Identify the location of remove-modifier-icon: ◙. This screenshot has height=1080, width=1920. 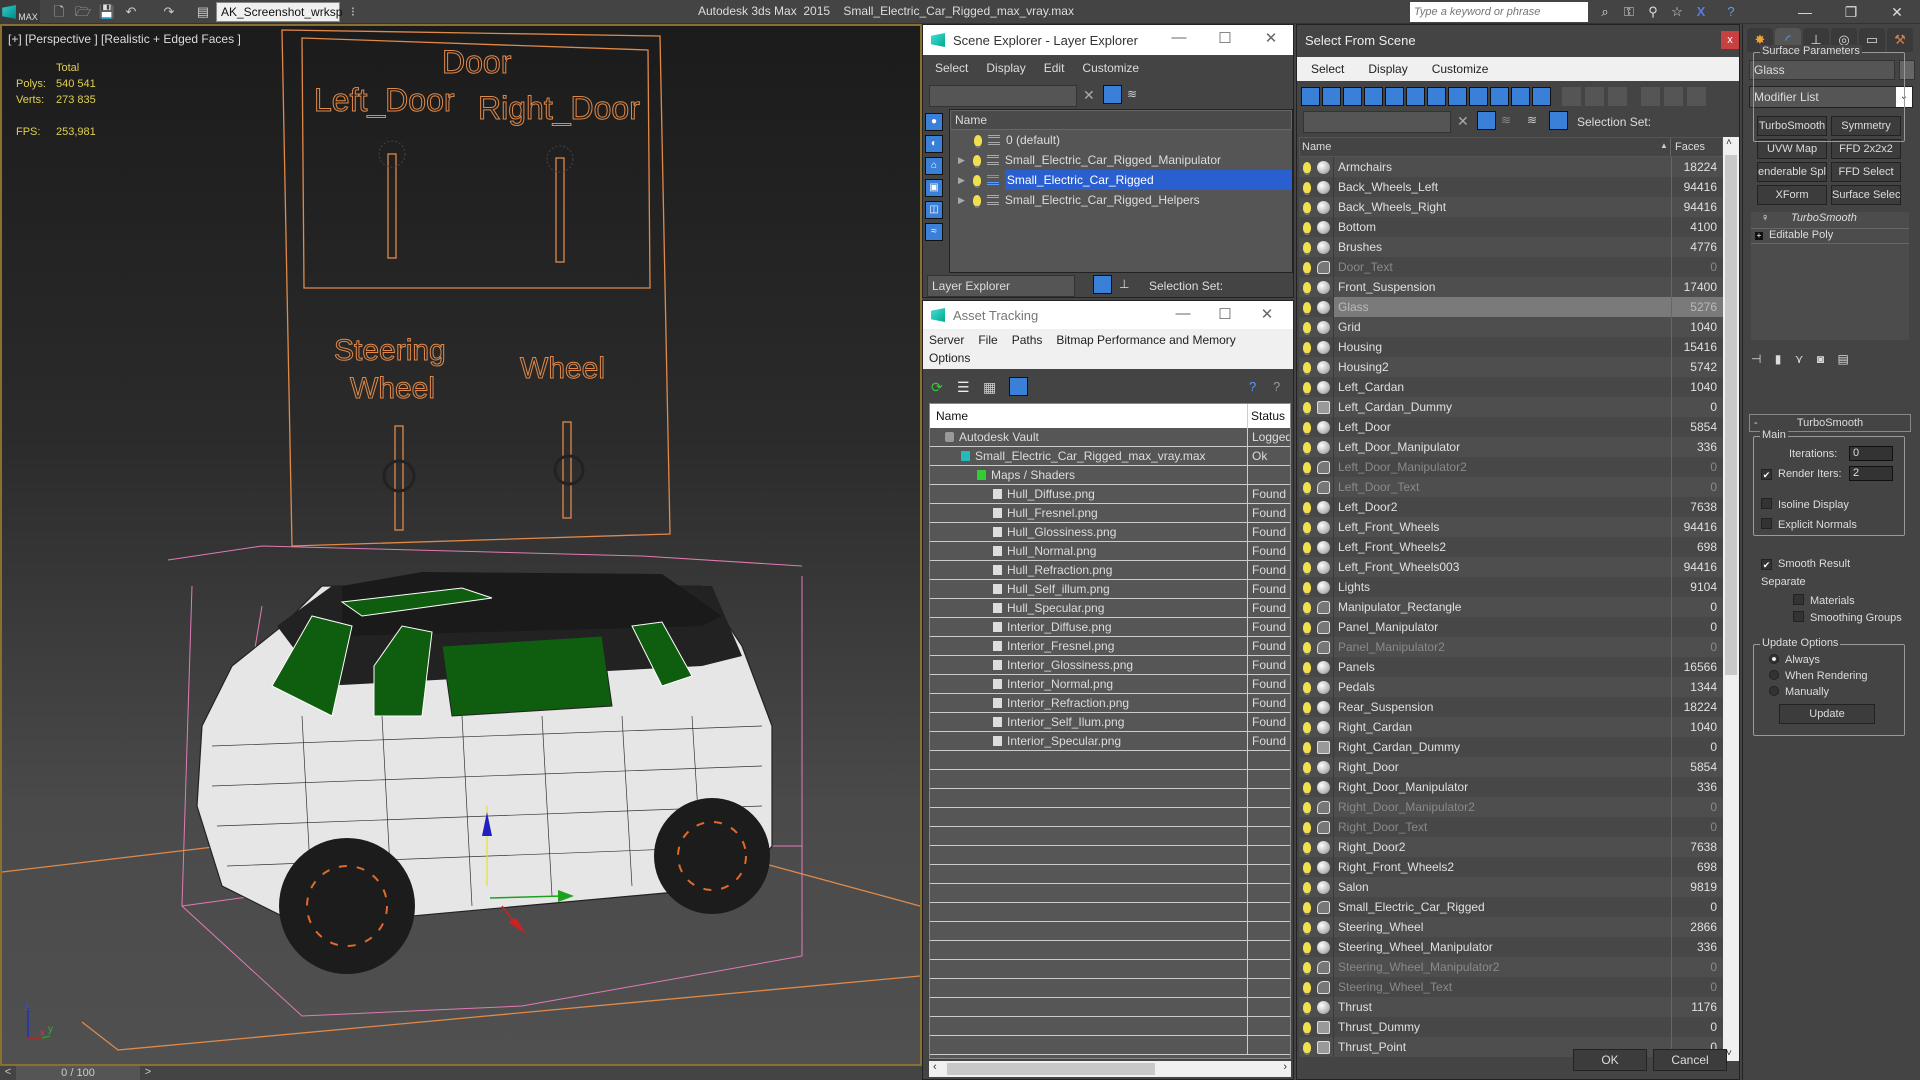
(1820, 359).